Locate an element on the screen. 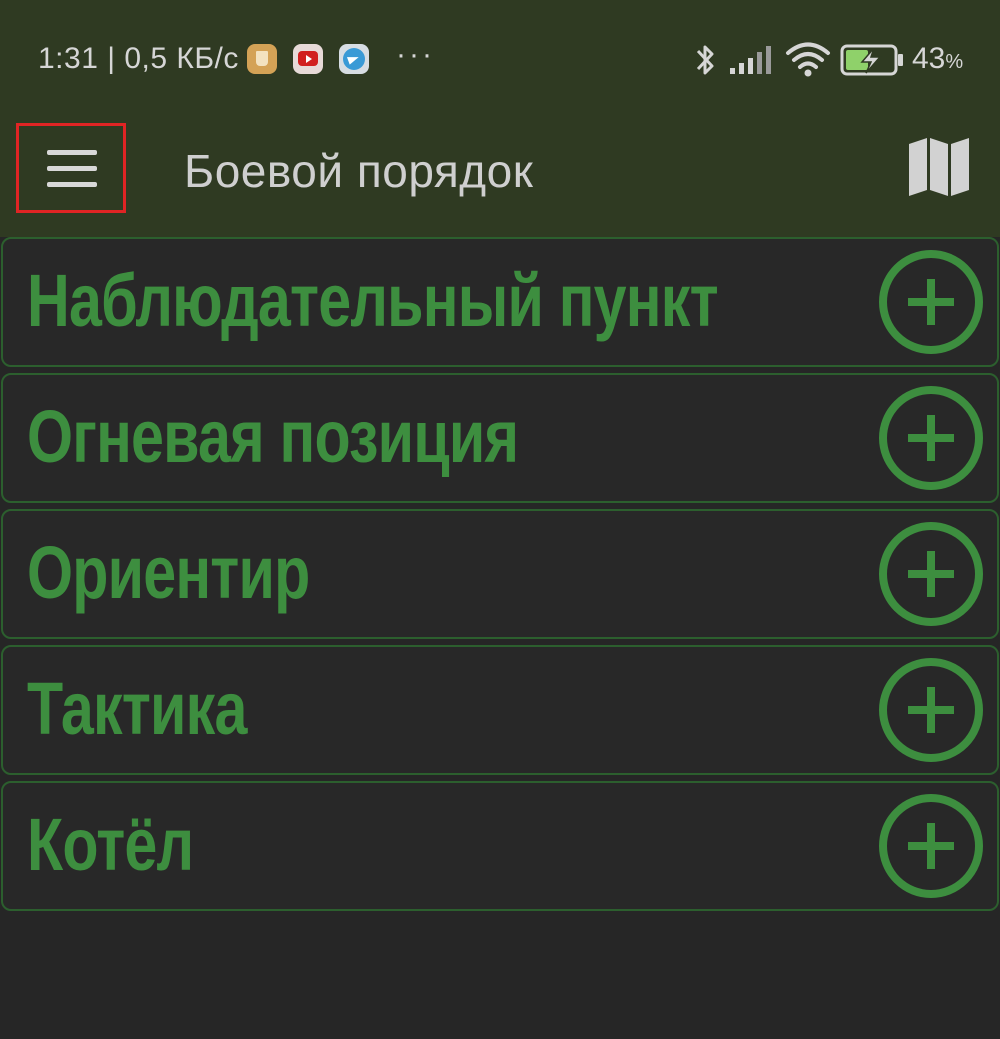 The width and height of the screenshot is (1000, 1039). youtube-icon is located at coordinates (308, 59).